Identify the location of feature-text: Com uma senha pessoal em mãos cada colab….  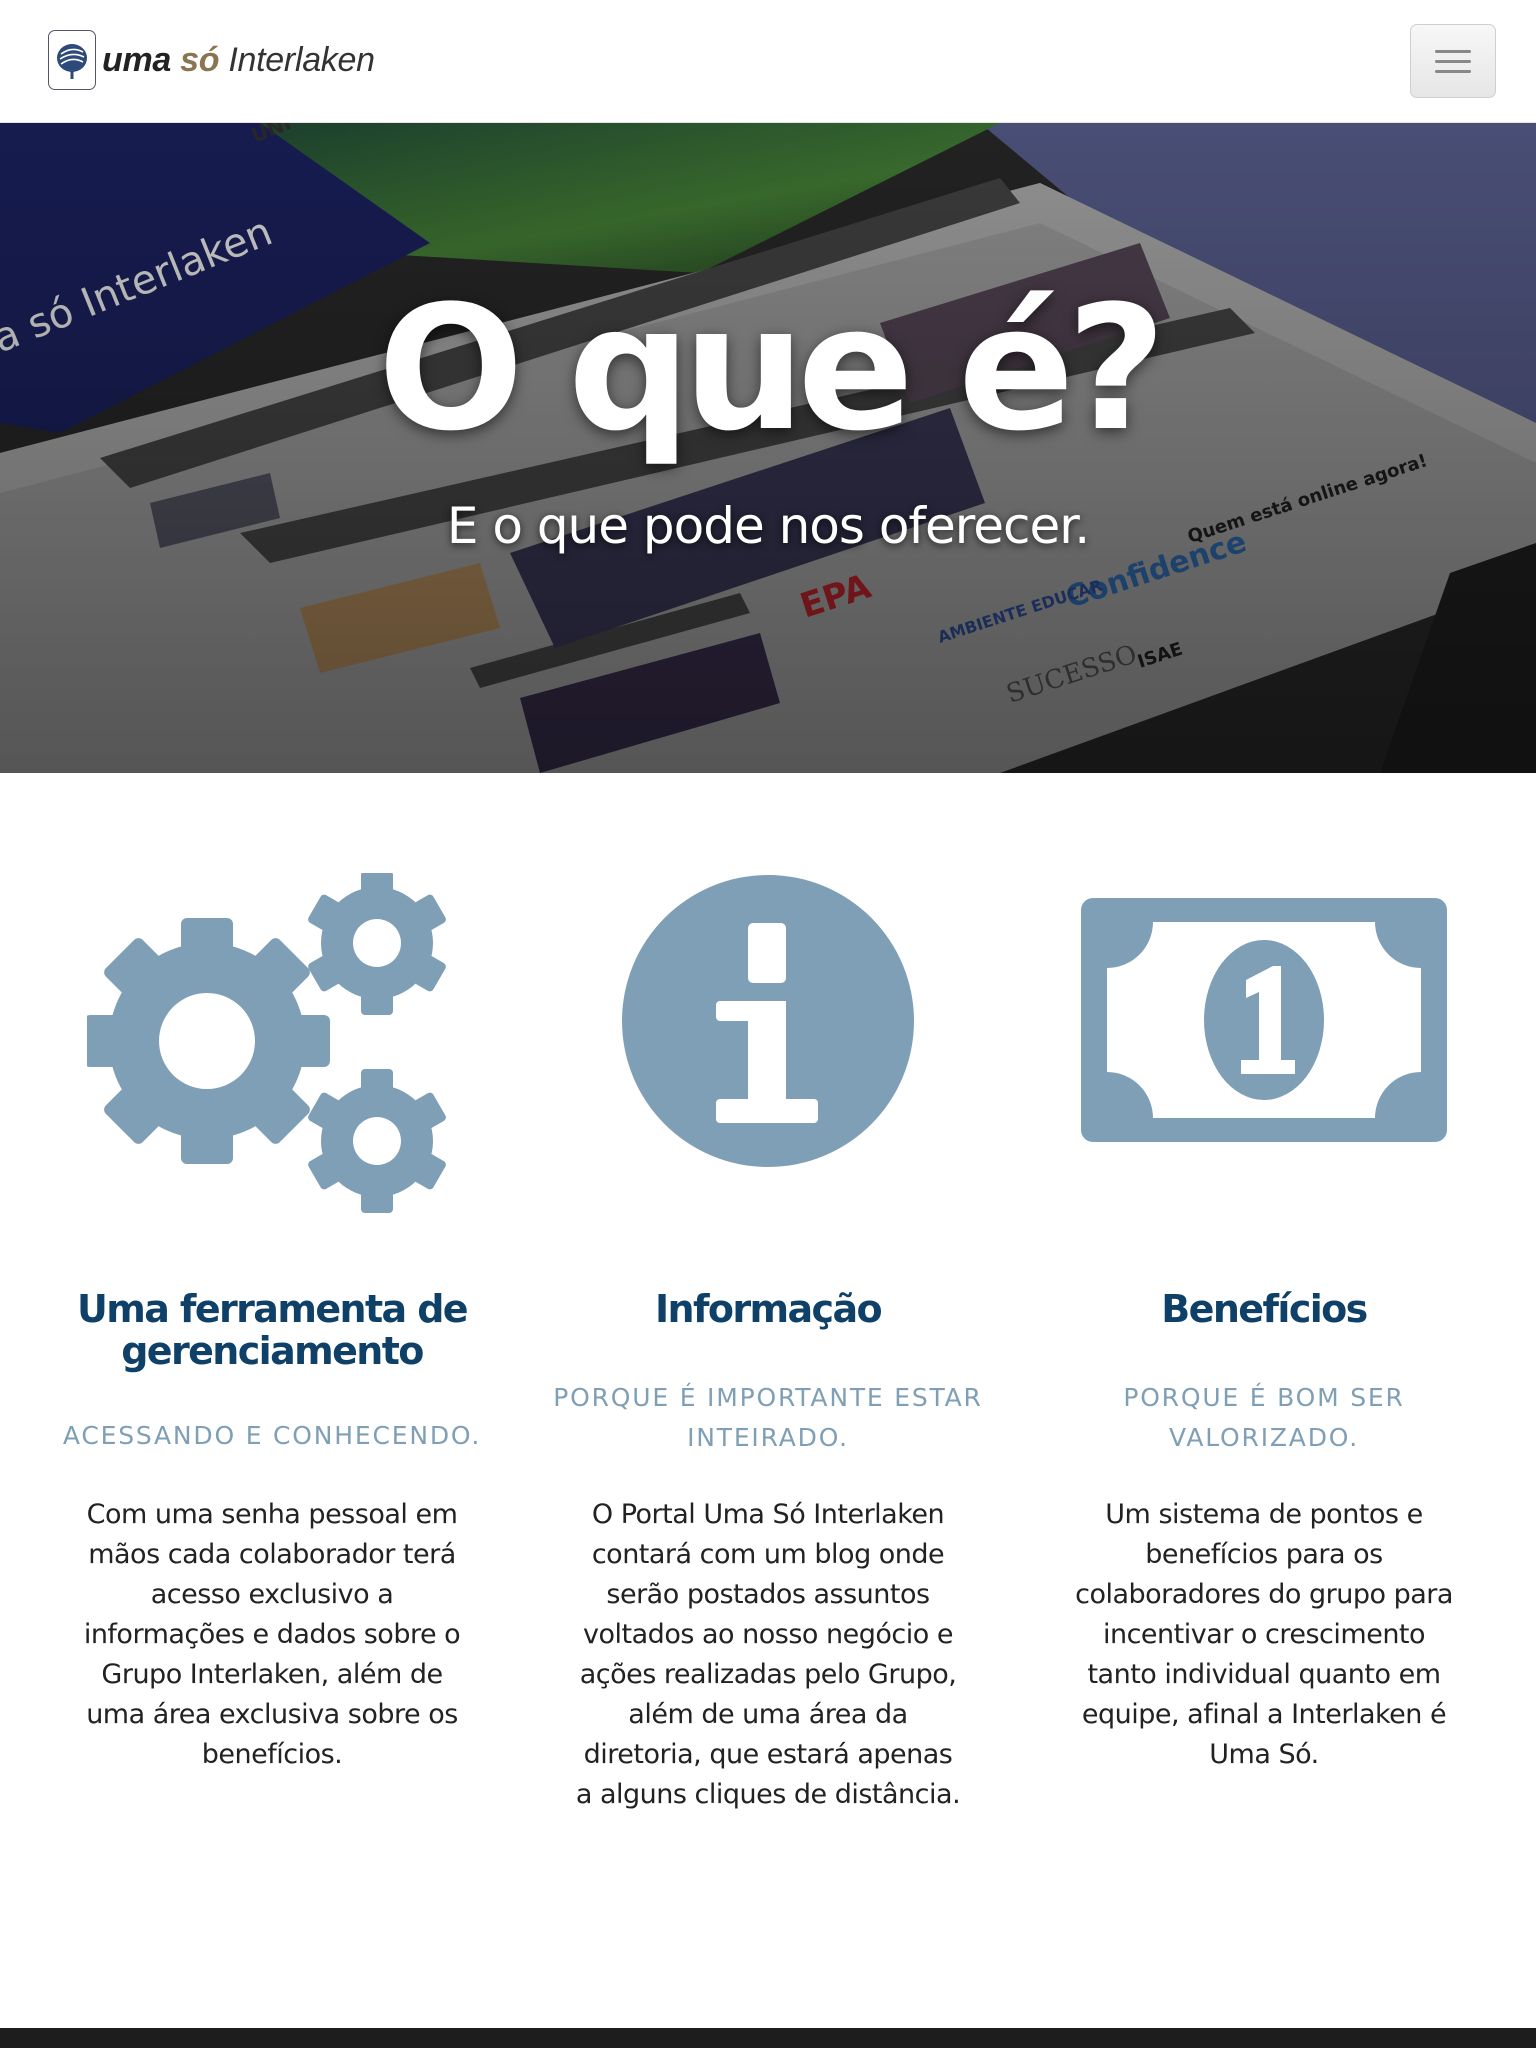
(272, 1634).